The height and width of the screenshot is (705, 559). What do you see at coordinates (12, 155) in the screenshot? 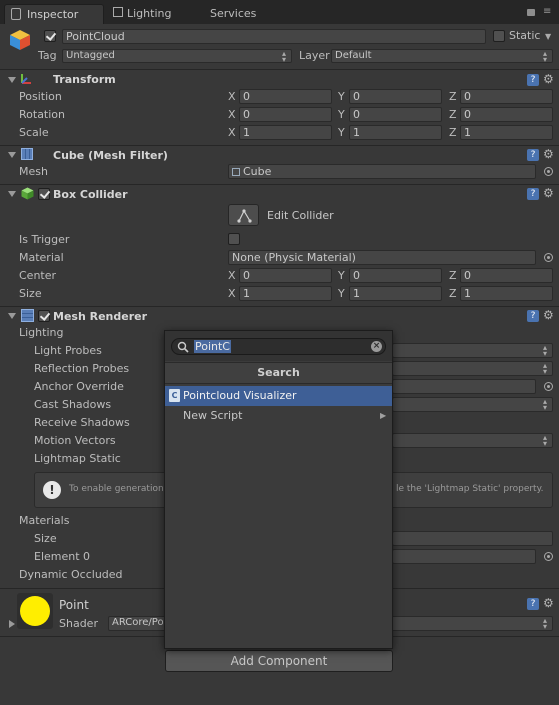
I see `mesh-filter-foldout-icon` at bounding box center [12, 155].